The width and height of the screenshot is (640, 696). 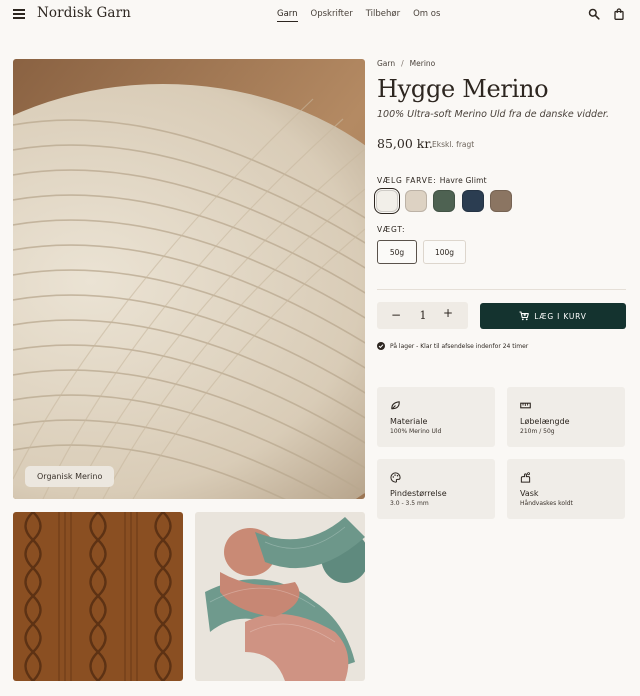 I want to click on ruler-icon, so click(x=525, y=405).